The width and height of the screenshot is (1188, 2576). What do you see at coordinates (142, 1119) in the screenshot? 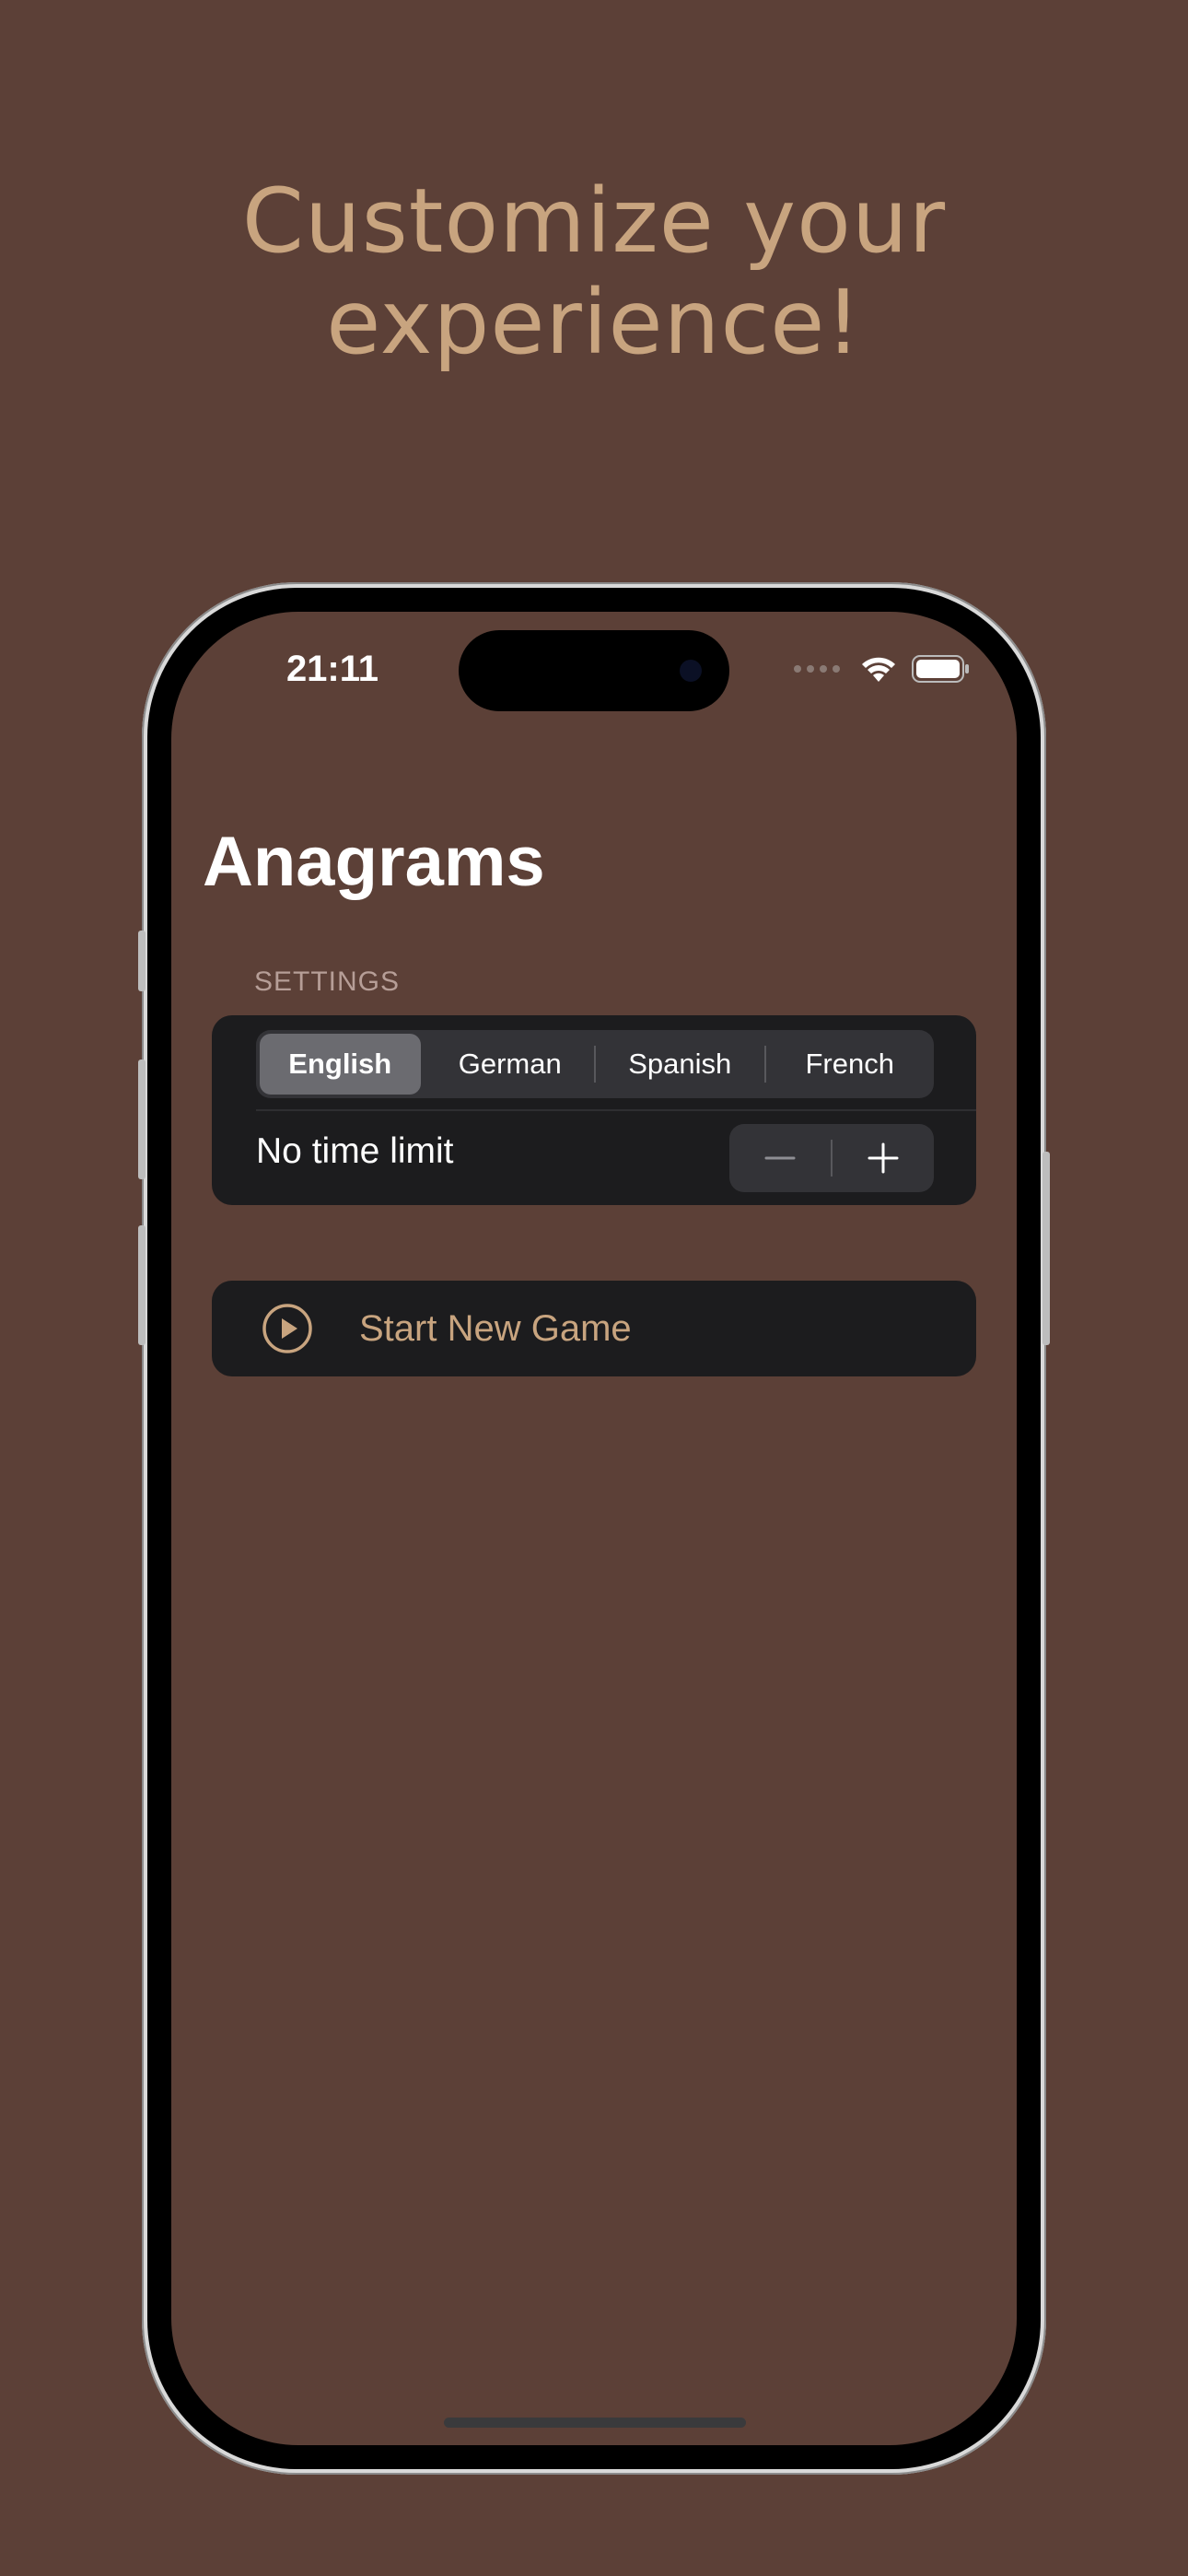
I see `volume-up-button` at bounding box center [142, 1119].